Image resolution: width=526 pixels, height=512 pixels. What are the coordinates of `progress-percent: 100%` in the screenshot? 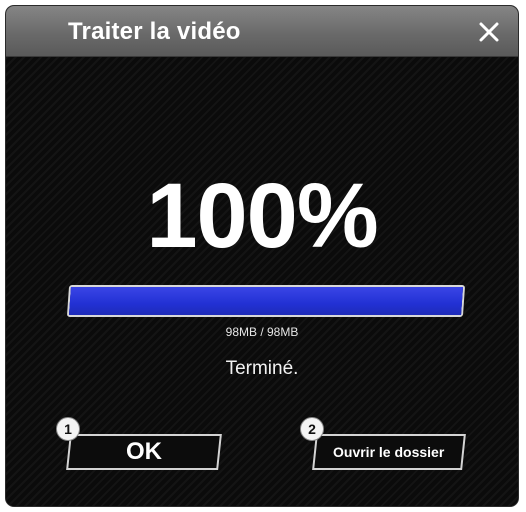 It's located at (262, 216).